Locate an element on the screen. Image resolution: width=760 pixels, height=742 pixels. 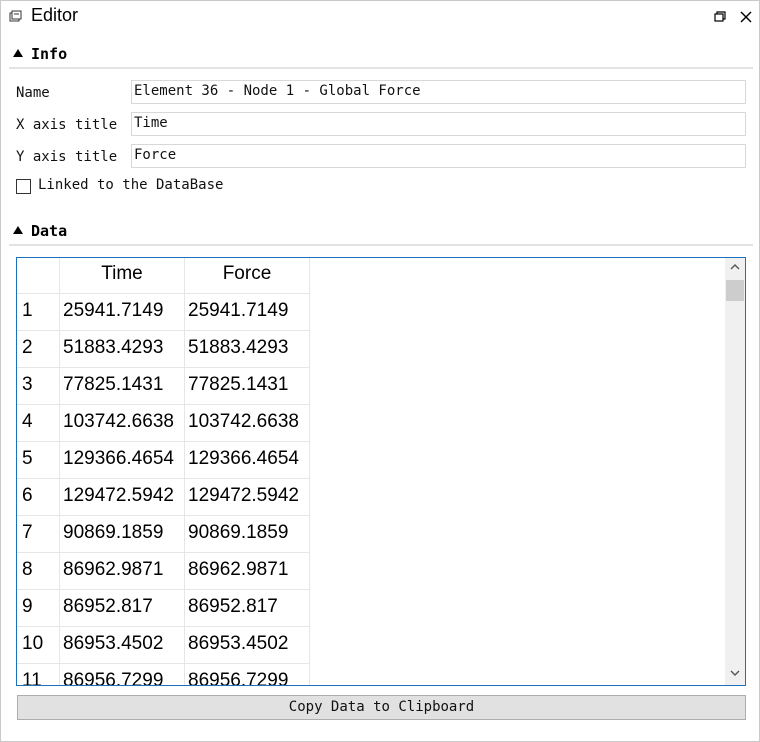
row-header: 11 is located at coordinates (38, 674).